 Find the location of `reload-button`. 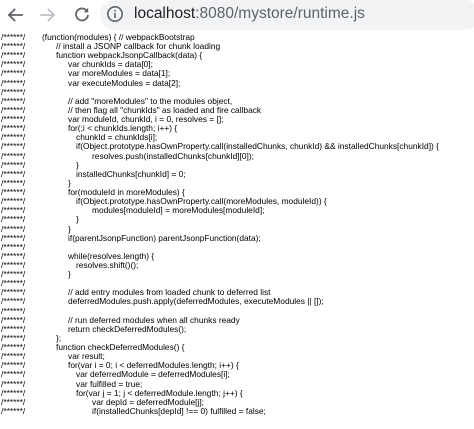

reload-button is located at coordinates (82, 15).